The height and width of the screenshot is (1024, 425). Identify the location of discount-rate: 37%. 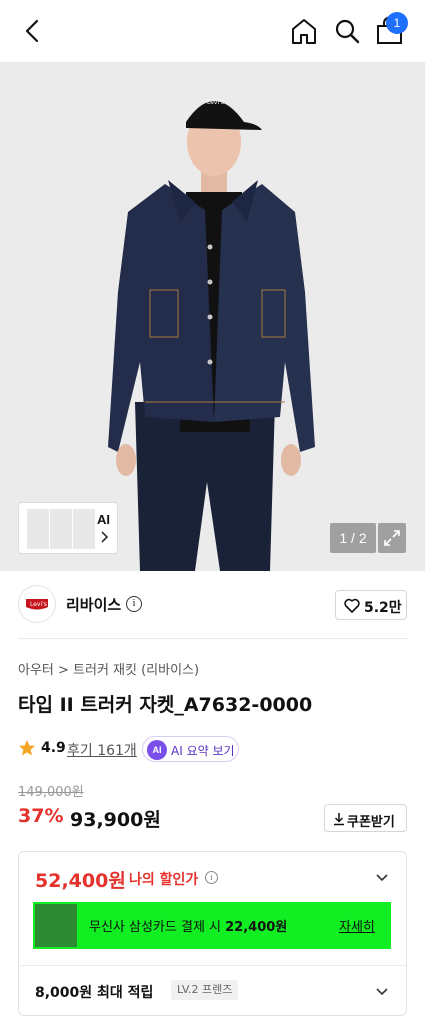
(41, 816).